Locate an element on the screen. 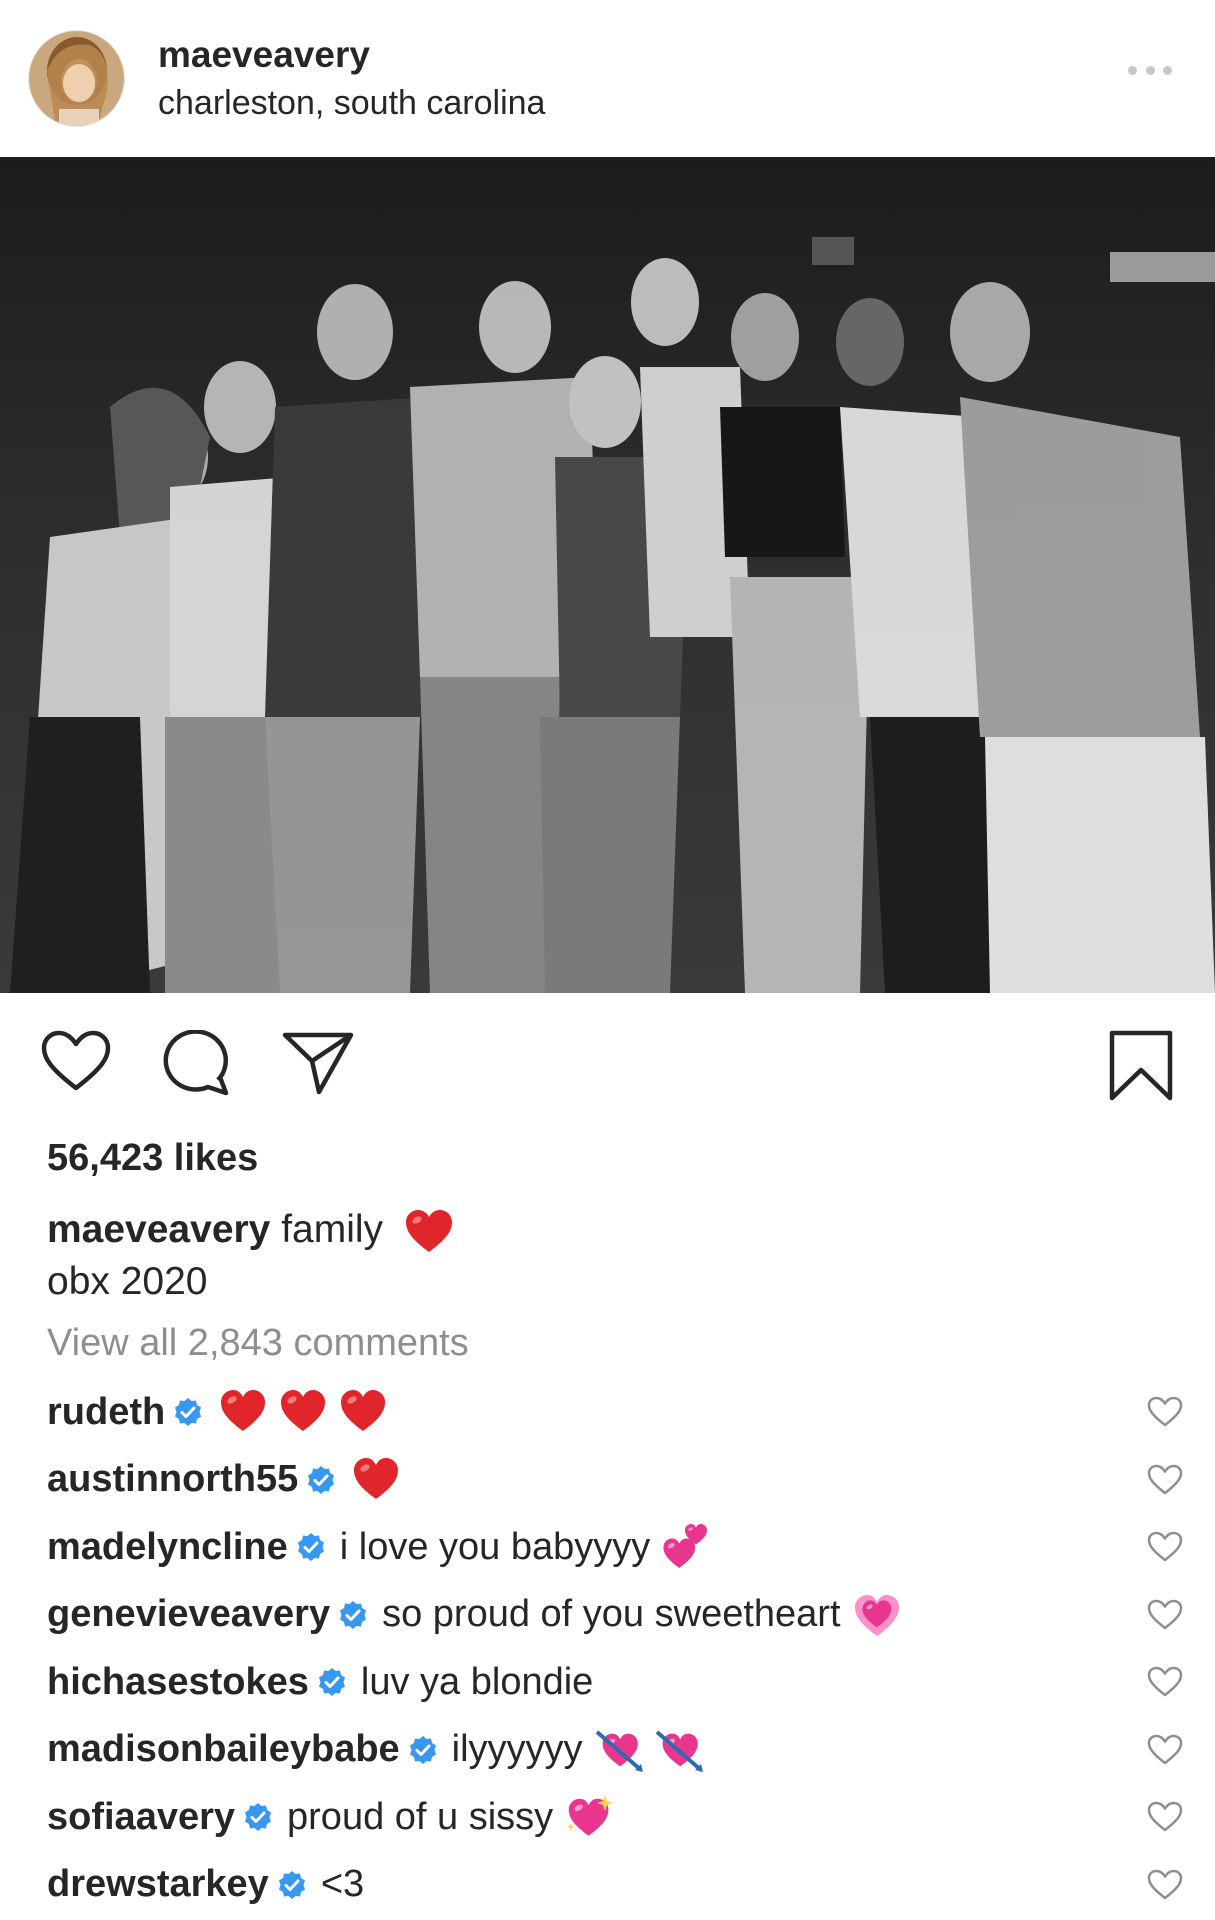 This screenshot has width=1215, height=1920. post-location: charleston, south carolina is located at coordinates (351, 103).